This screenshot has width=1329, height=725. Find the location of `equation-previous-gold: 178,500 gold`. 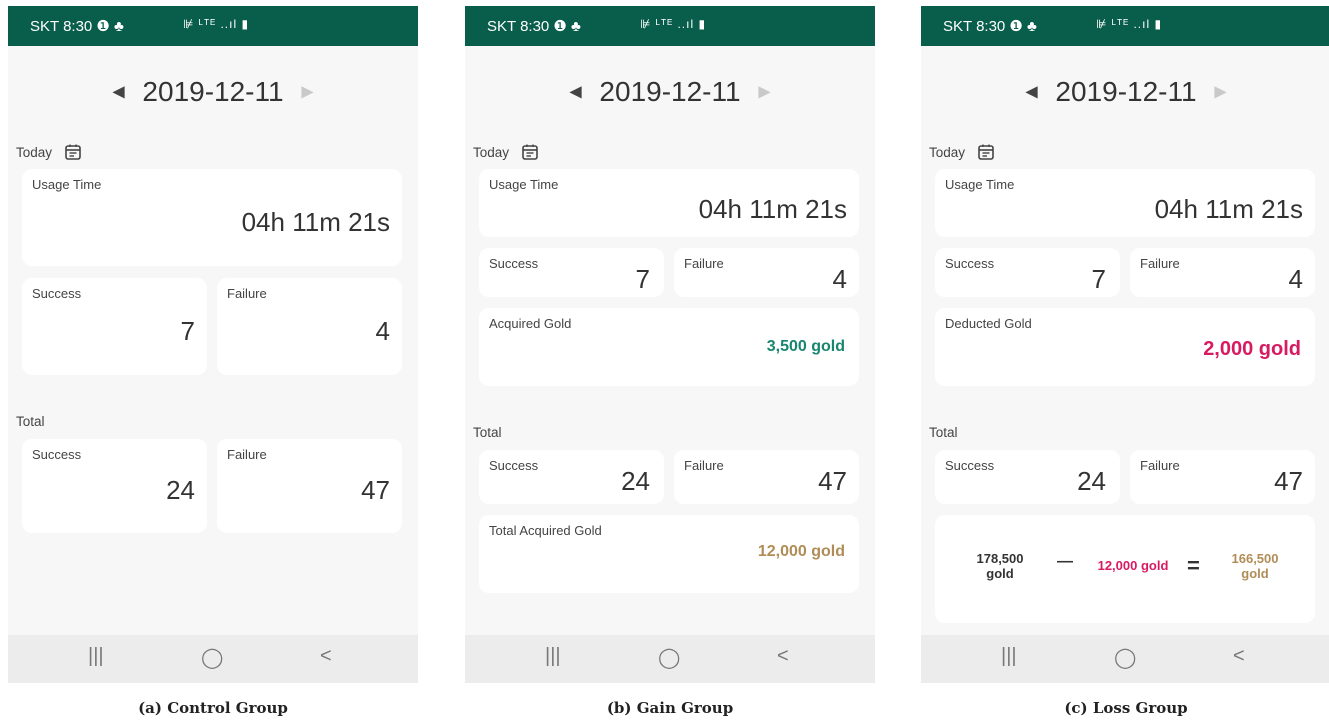

equation-previous-gold: 178,500 gold is located at coordinates (1000, 566).